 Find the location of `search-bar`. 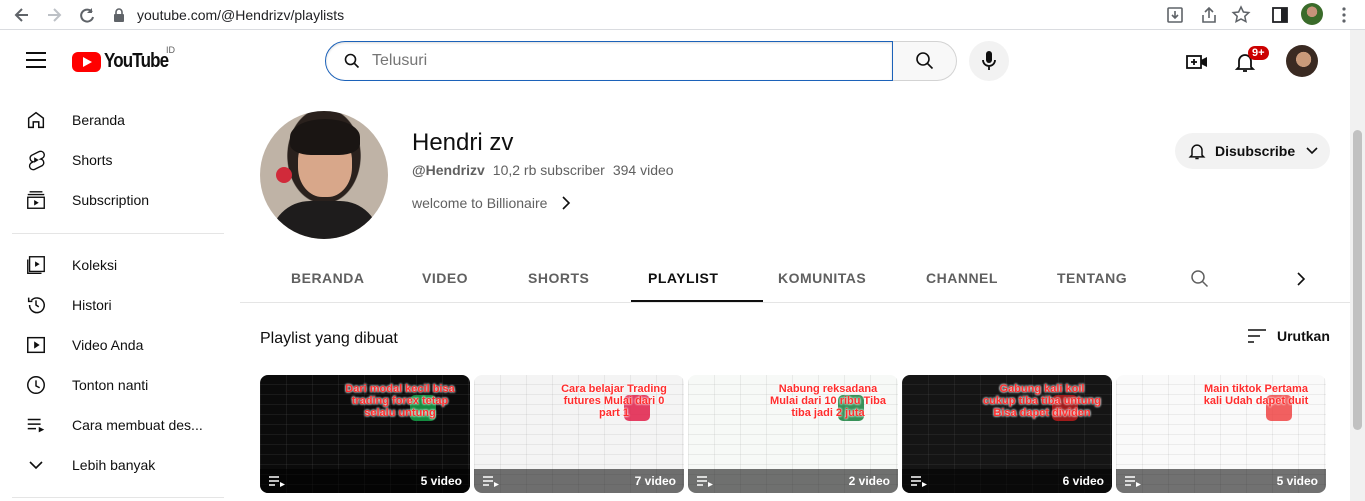

search-bar is located at coordinates (641, 61).